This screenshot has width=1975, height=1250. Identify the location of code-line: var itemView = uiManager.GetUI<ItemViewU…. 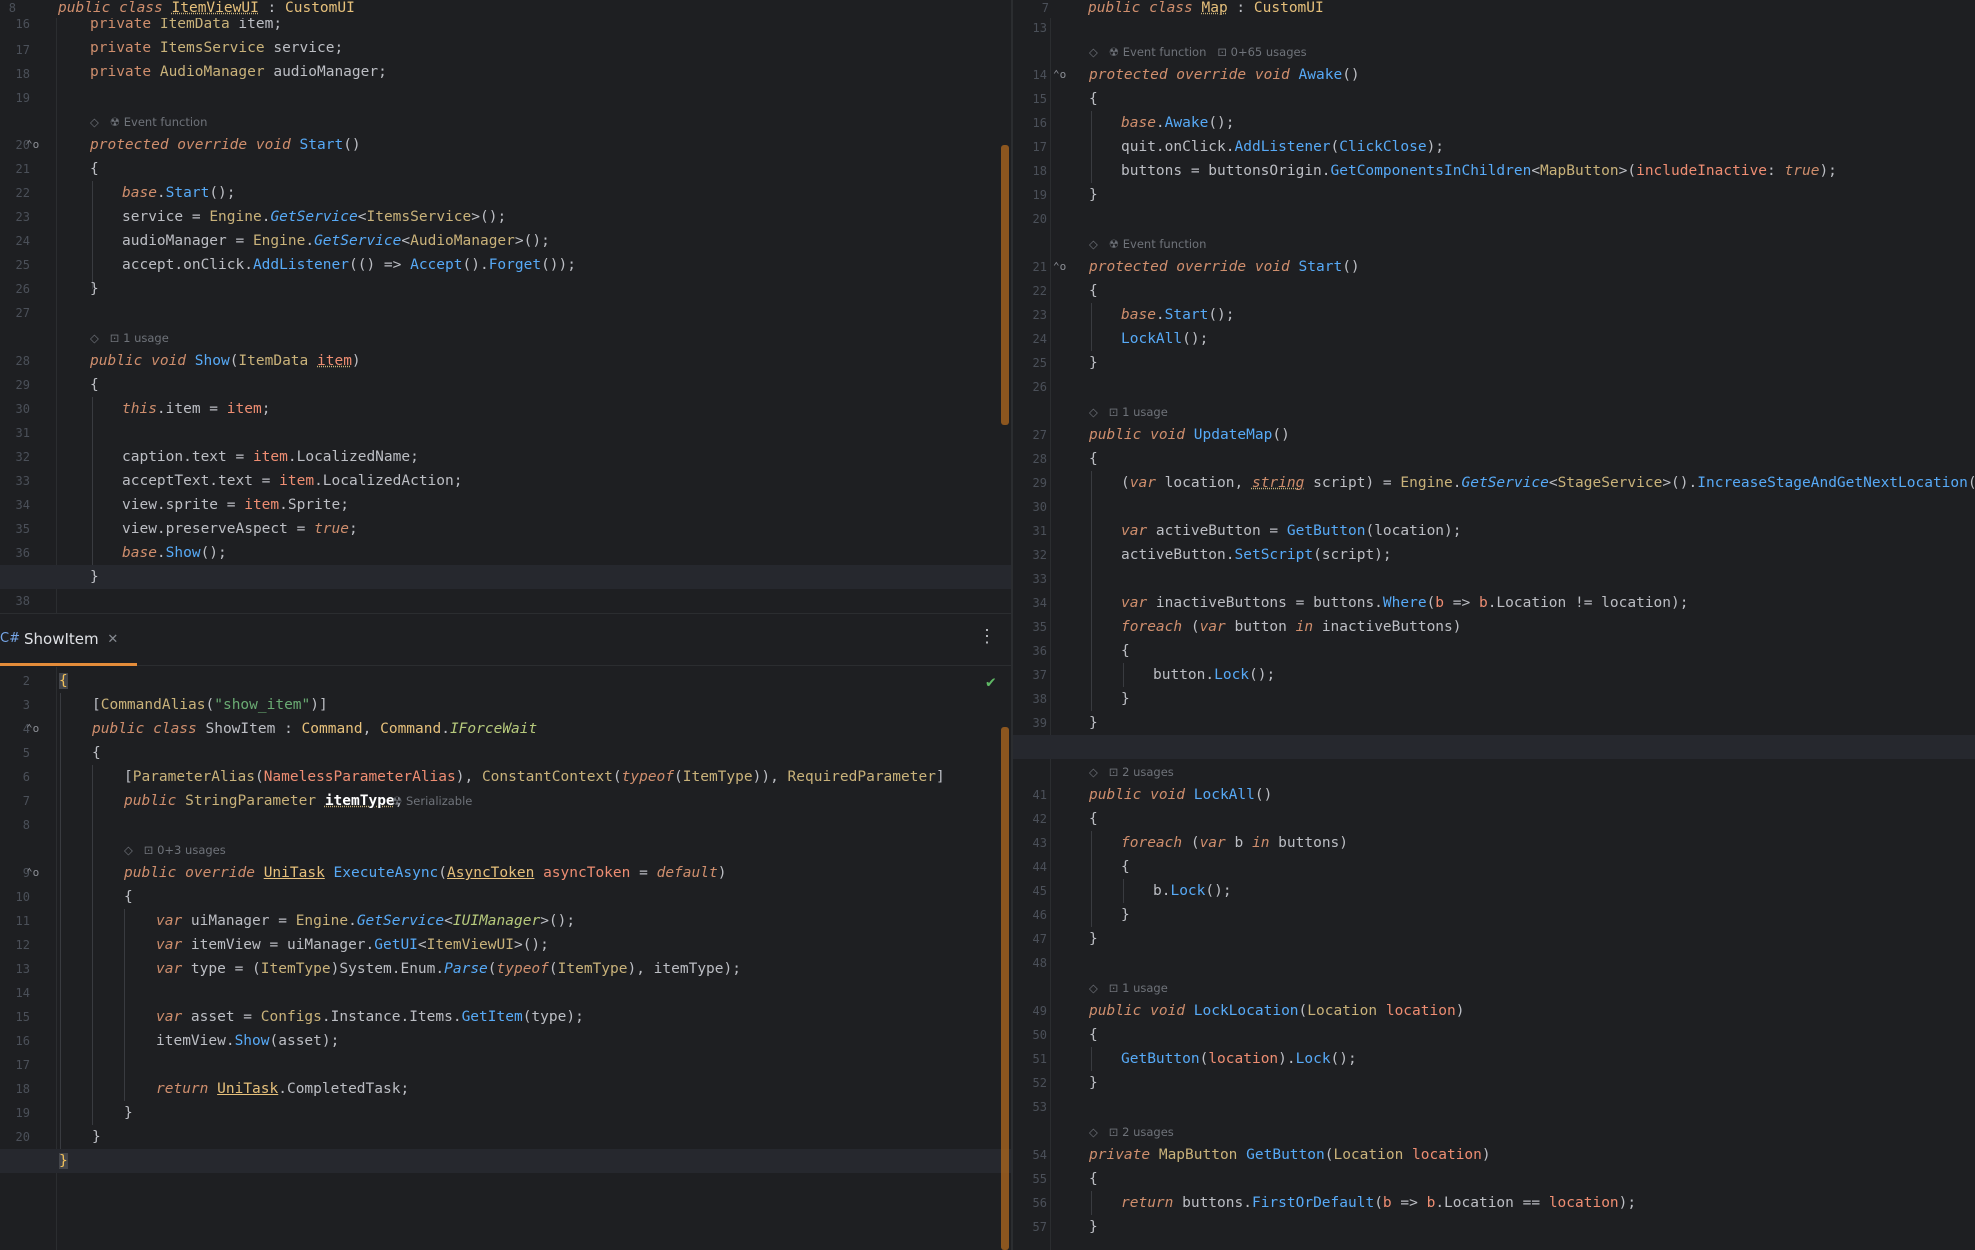
(534, 945).